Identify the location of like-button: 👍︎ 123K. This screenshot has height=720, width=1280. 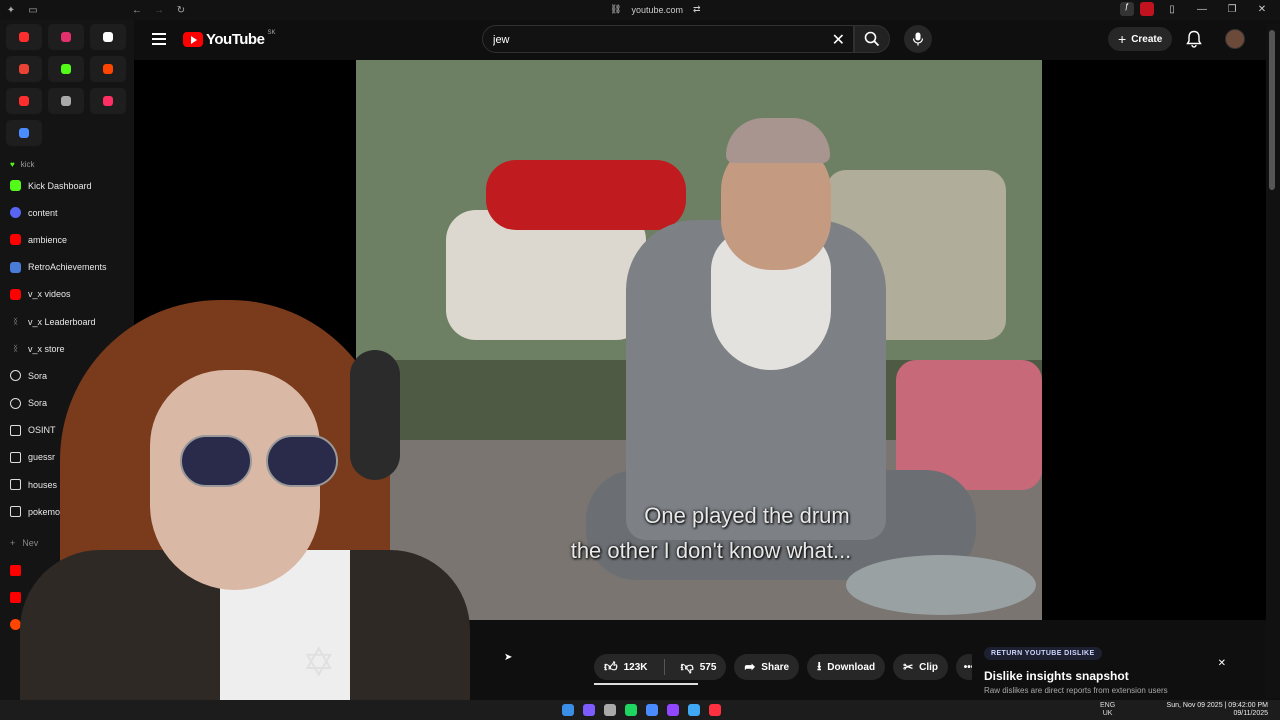
(626, 667).